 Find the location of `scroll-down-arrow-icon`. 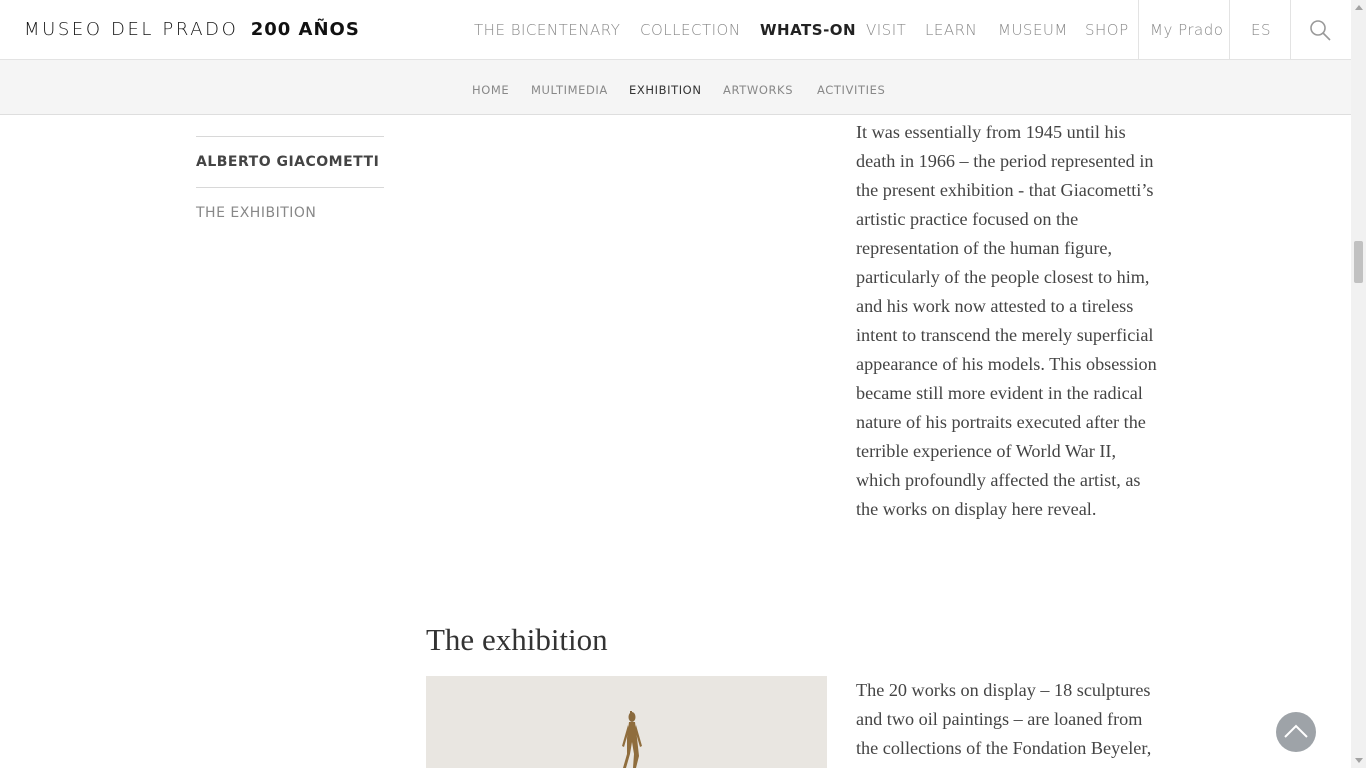

scroll-down-arrow-icon is located at coordinates (1359, 760).